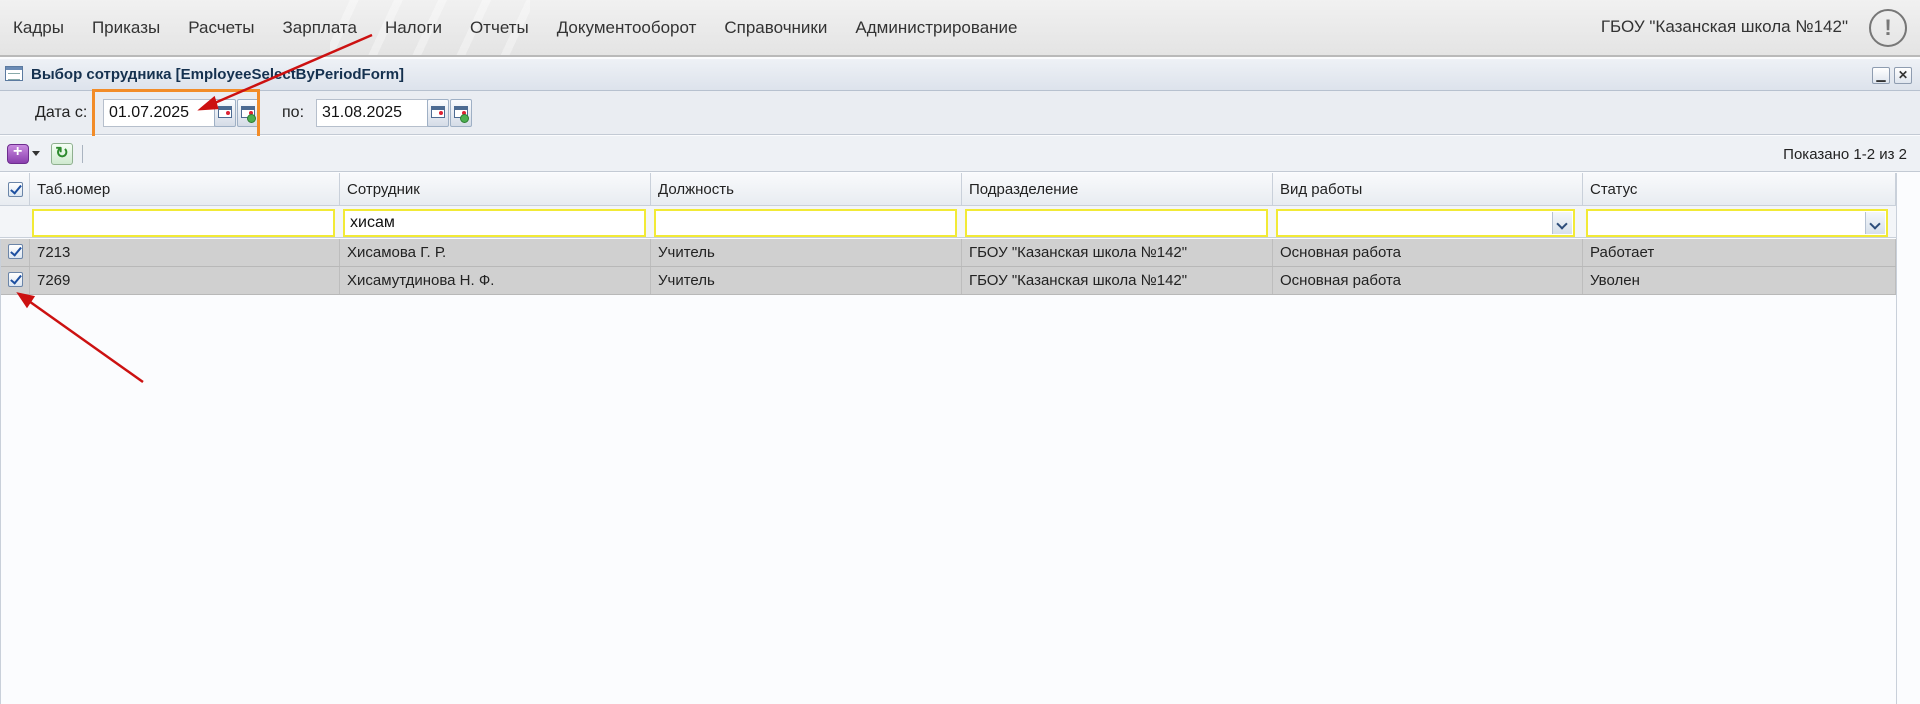 This screenshot has height=704, width=1920. I want to click on refresh-button: ↻, so click(62, 154).